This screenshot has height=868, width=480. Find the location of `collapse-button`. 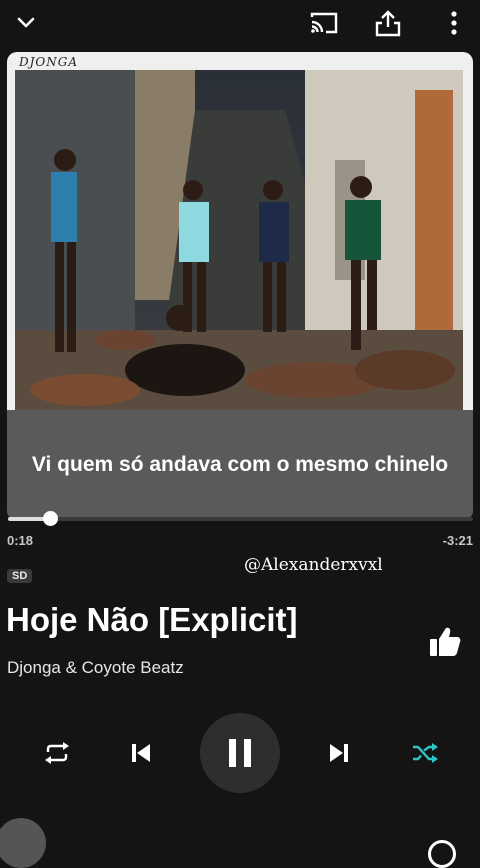

collapse-button is located at coordinates (26, 23).